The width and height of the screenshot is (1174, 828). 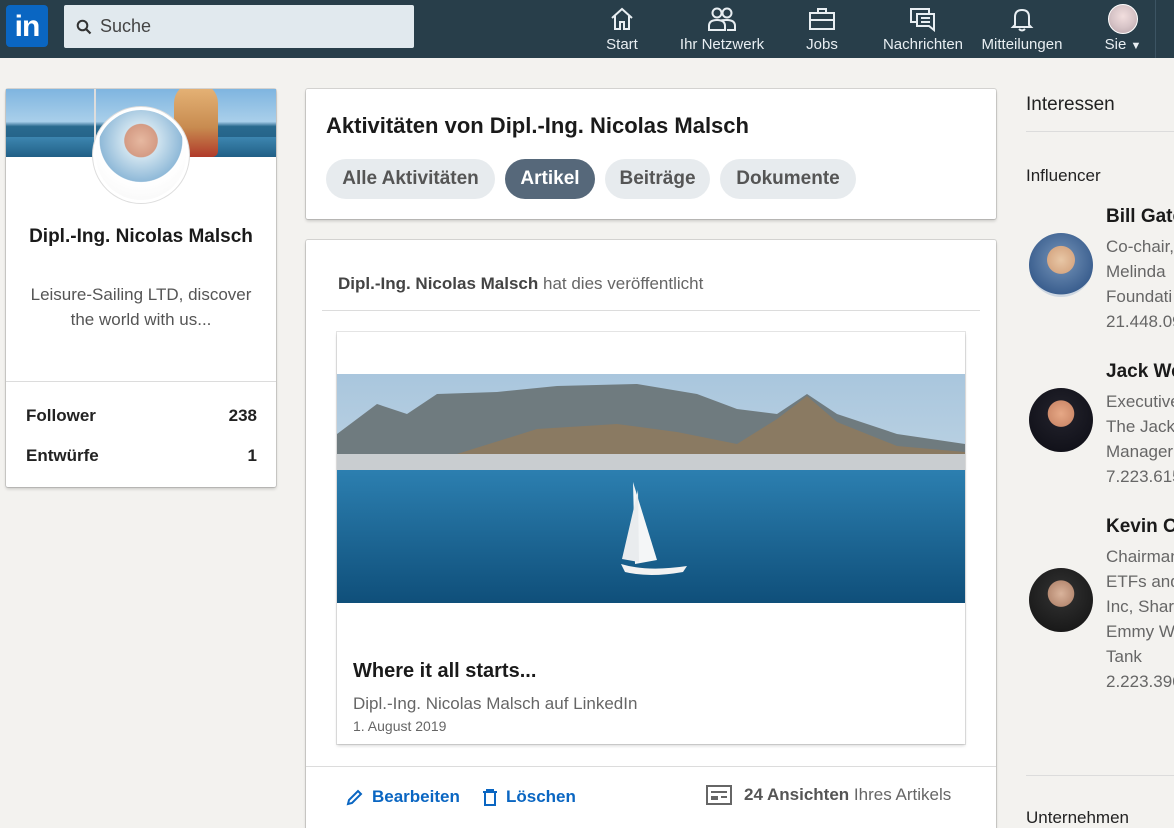 What do you see at coordinates (400, 726) in the screenshot?
I see `article-date: 1. August 2019` at bounding box center [400, 726].